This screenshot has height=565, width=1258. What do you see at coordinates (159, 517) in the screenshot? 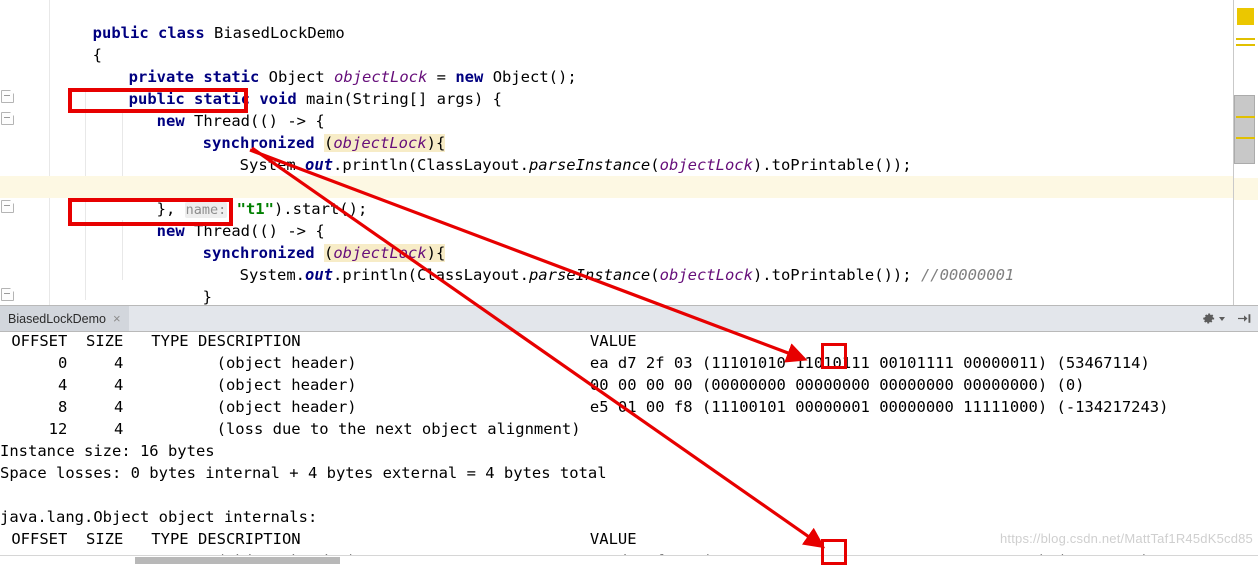
I see `console-line: java.lang.Object object internals:` at bounding box center [159, 517].